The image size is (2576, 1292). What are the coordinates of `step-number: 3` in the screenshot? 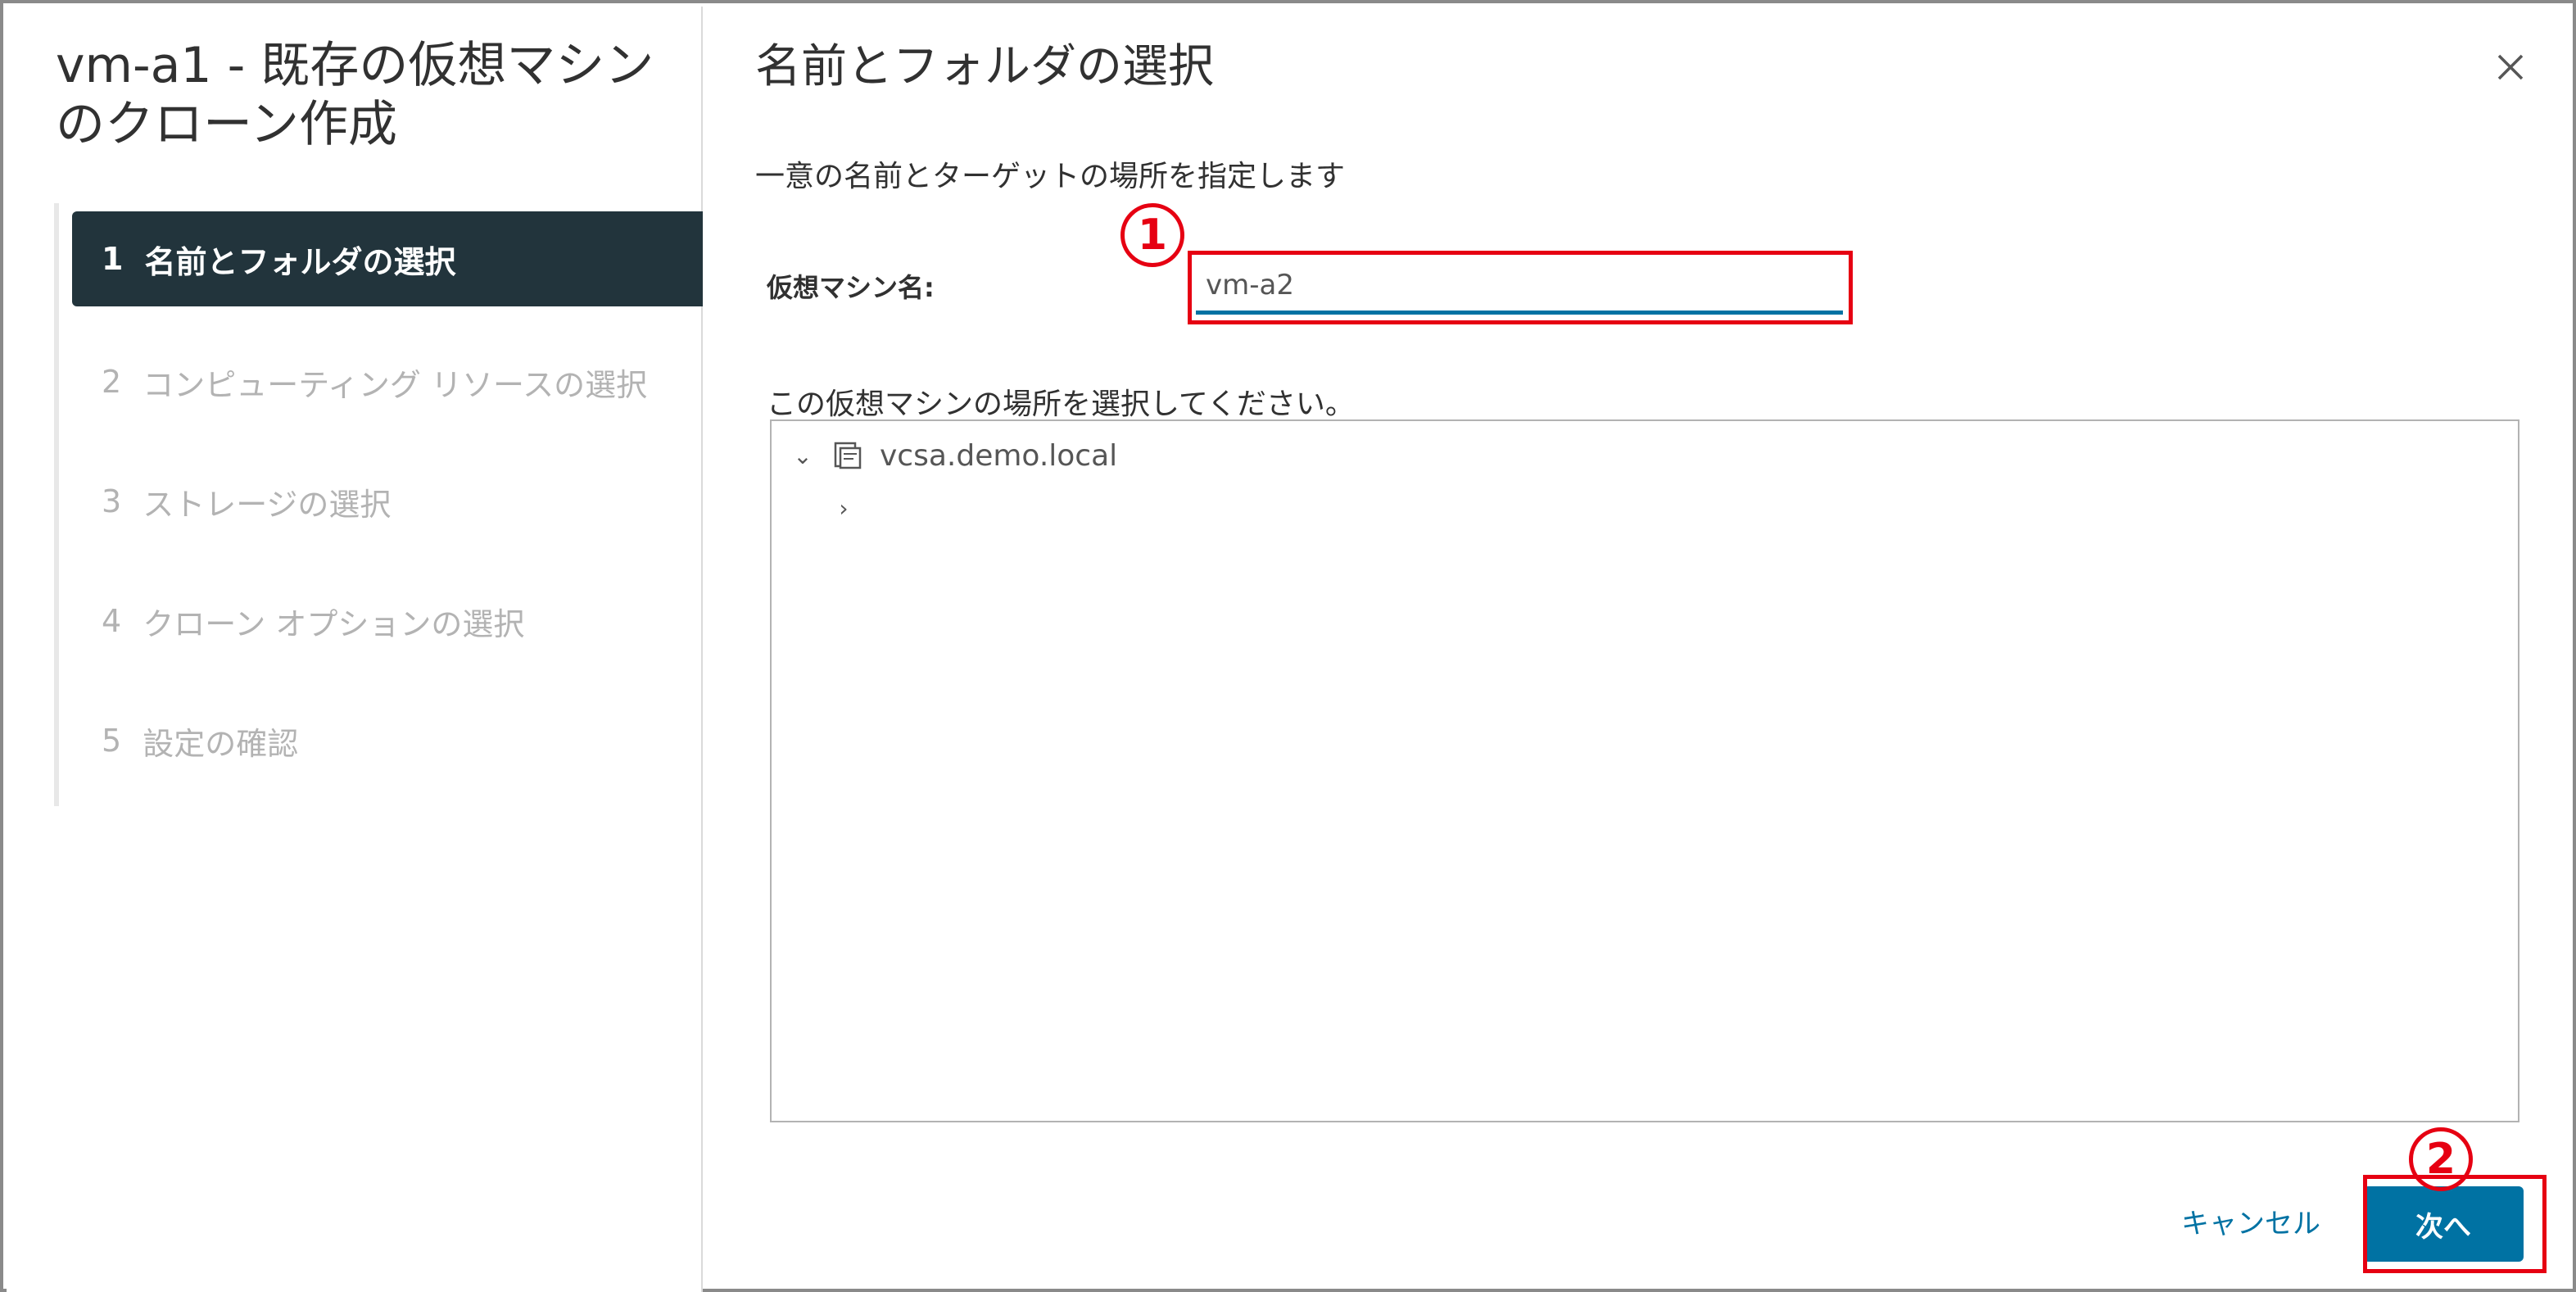 It's located at (112, 501).